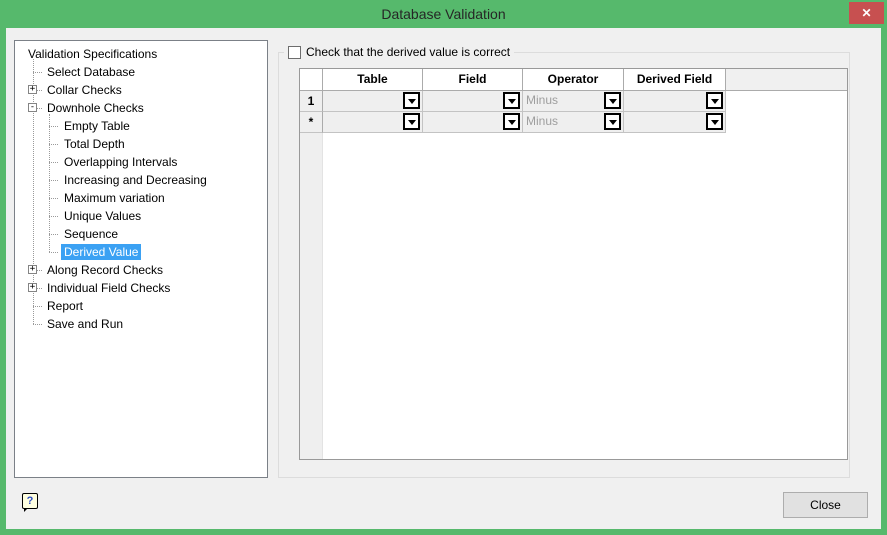 The height and width of the screenshot is (535, 887). I want to click on expand-icon-individual-field-checks: +, so click(32, 287).